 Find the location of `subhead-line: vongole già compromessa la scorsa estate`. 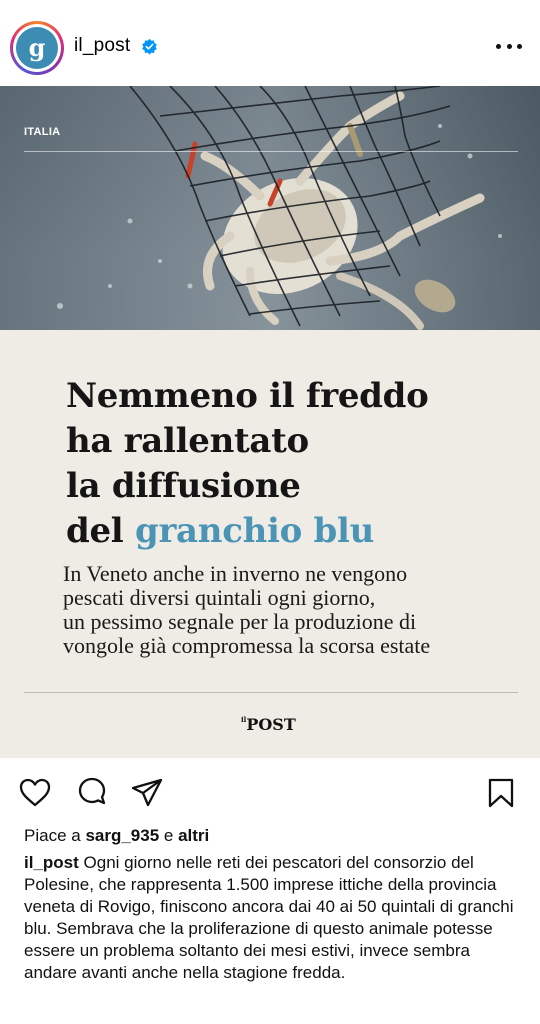

subhead-line: vongole già compromessa la scorsa estate is located at coordinates (247, 645).